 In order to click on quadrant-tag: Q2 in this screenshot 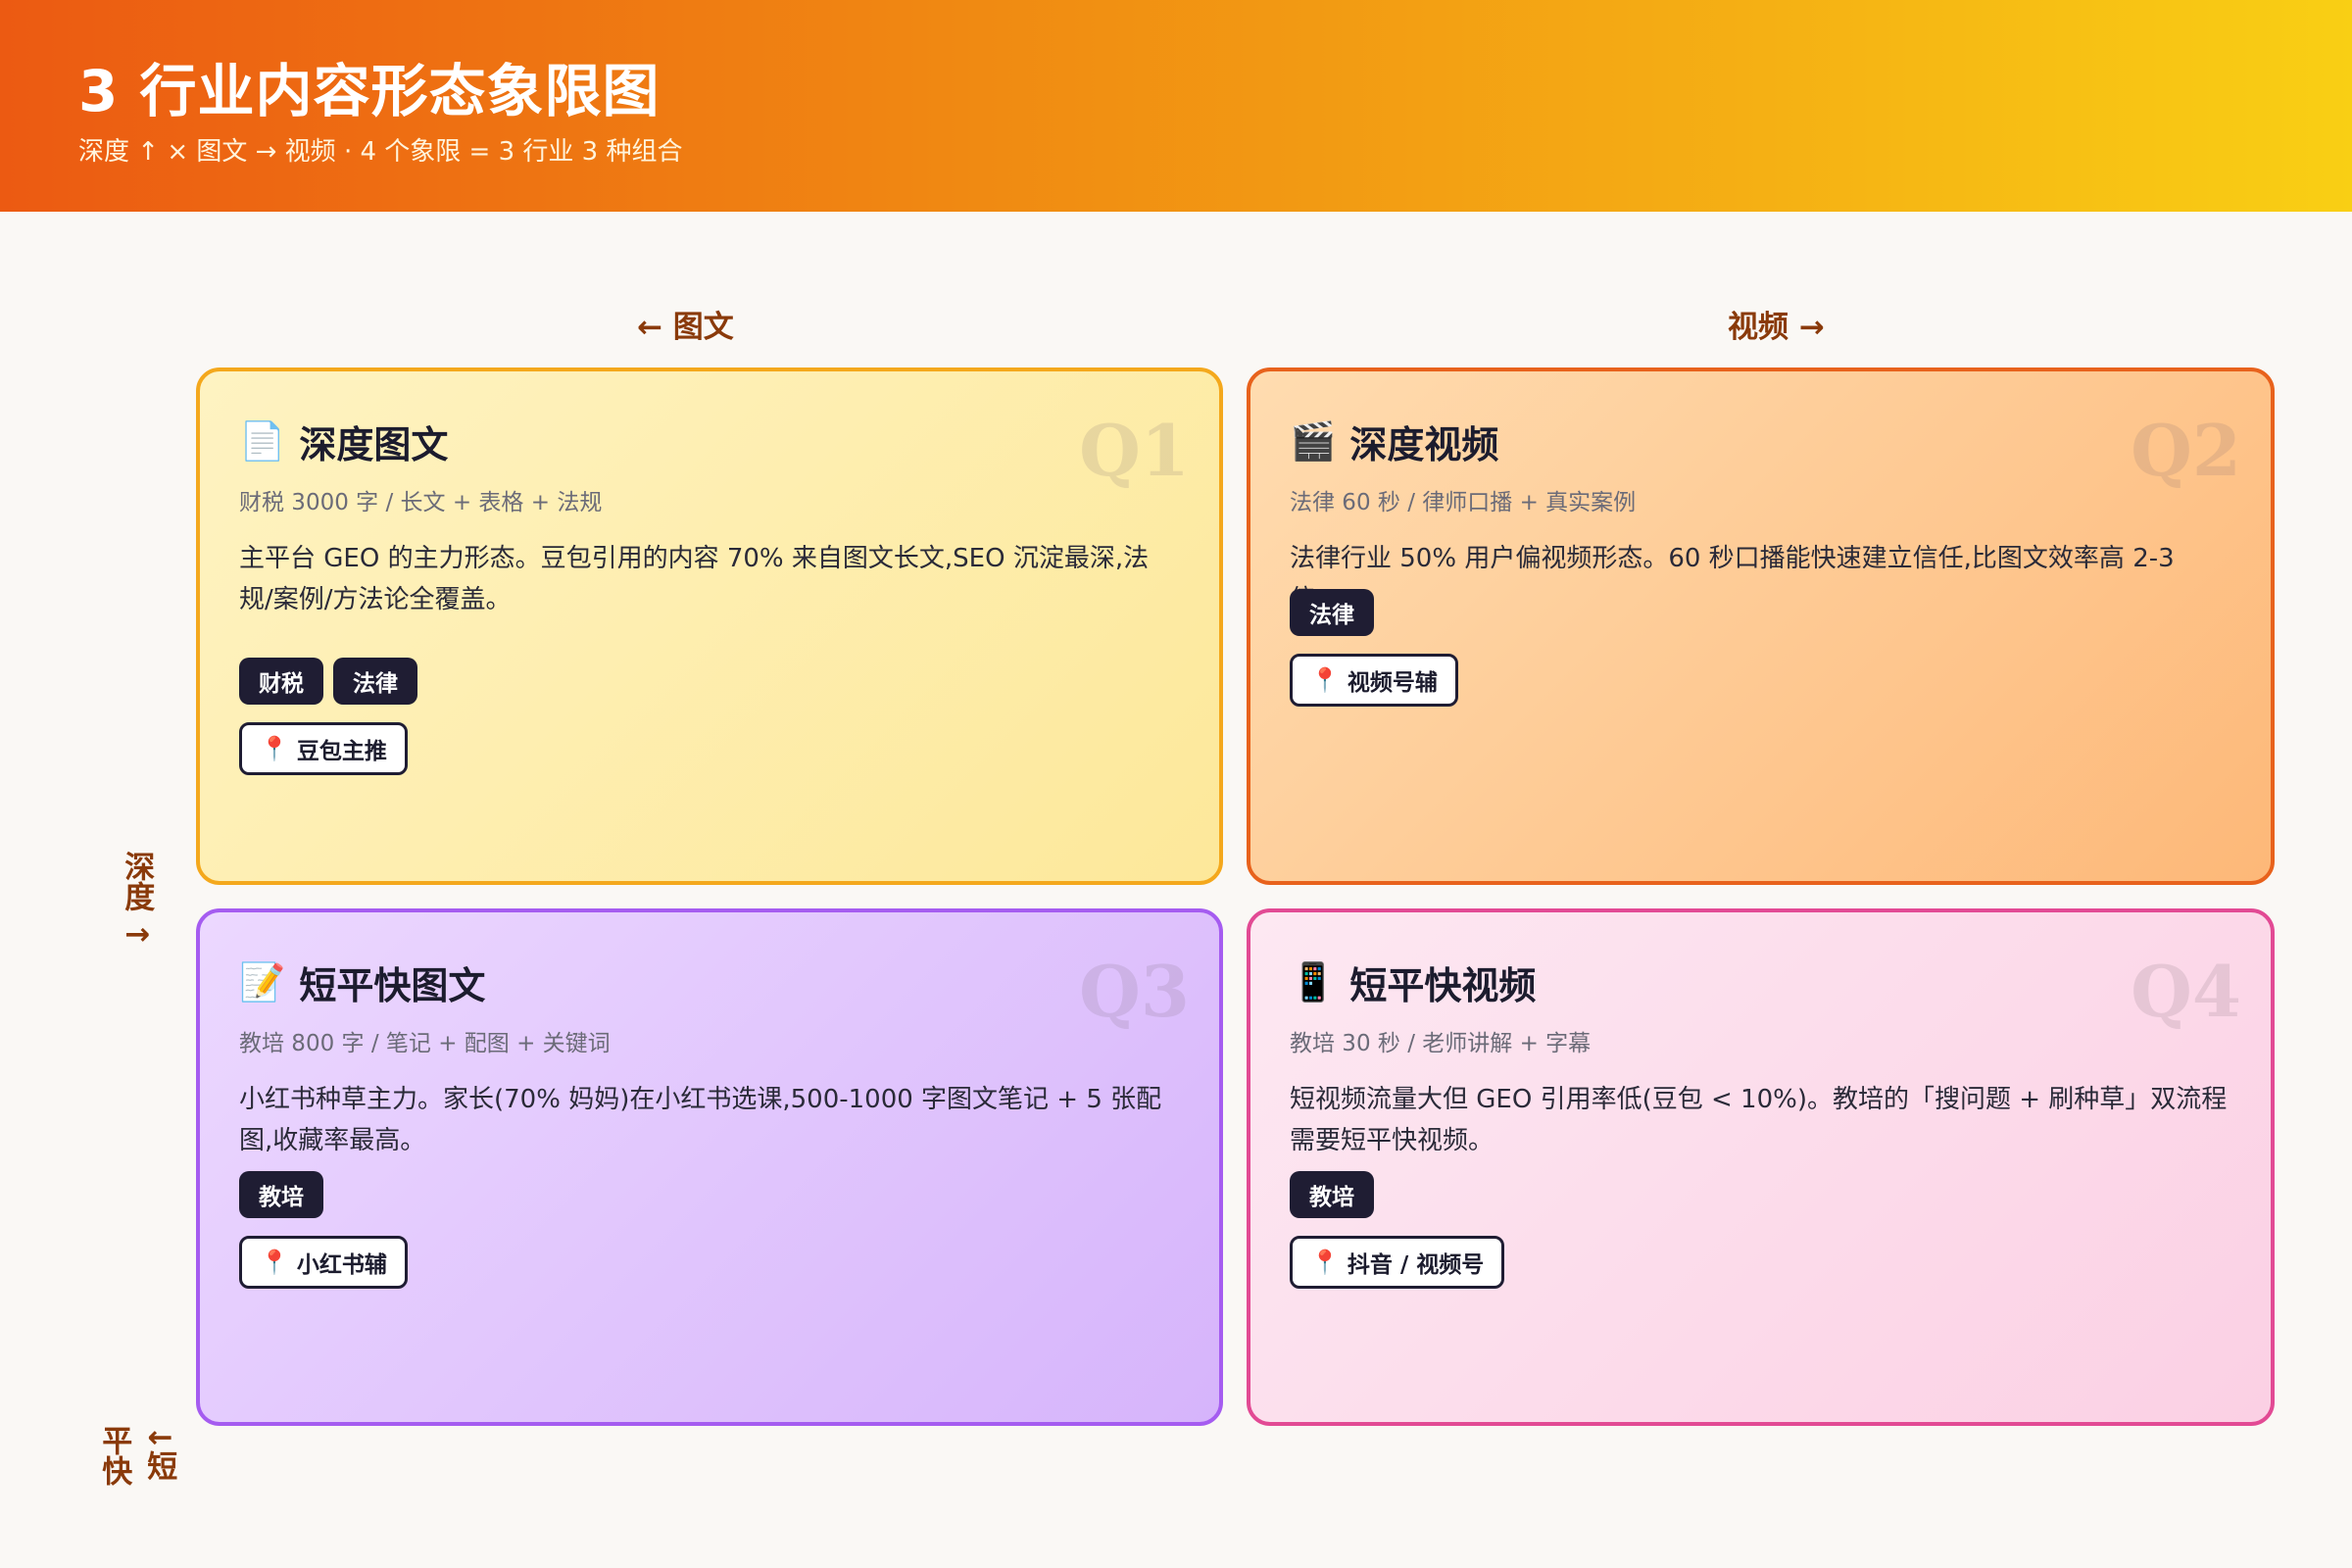, I will do `click(2186, 450)`.